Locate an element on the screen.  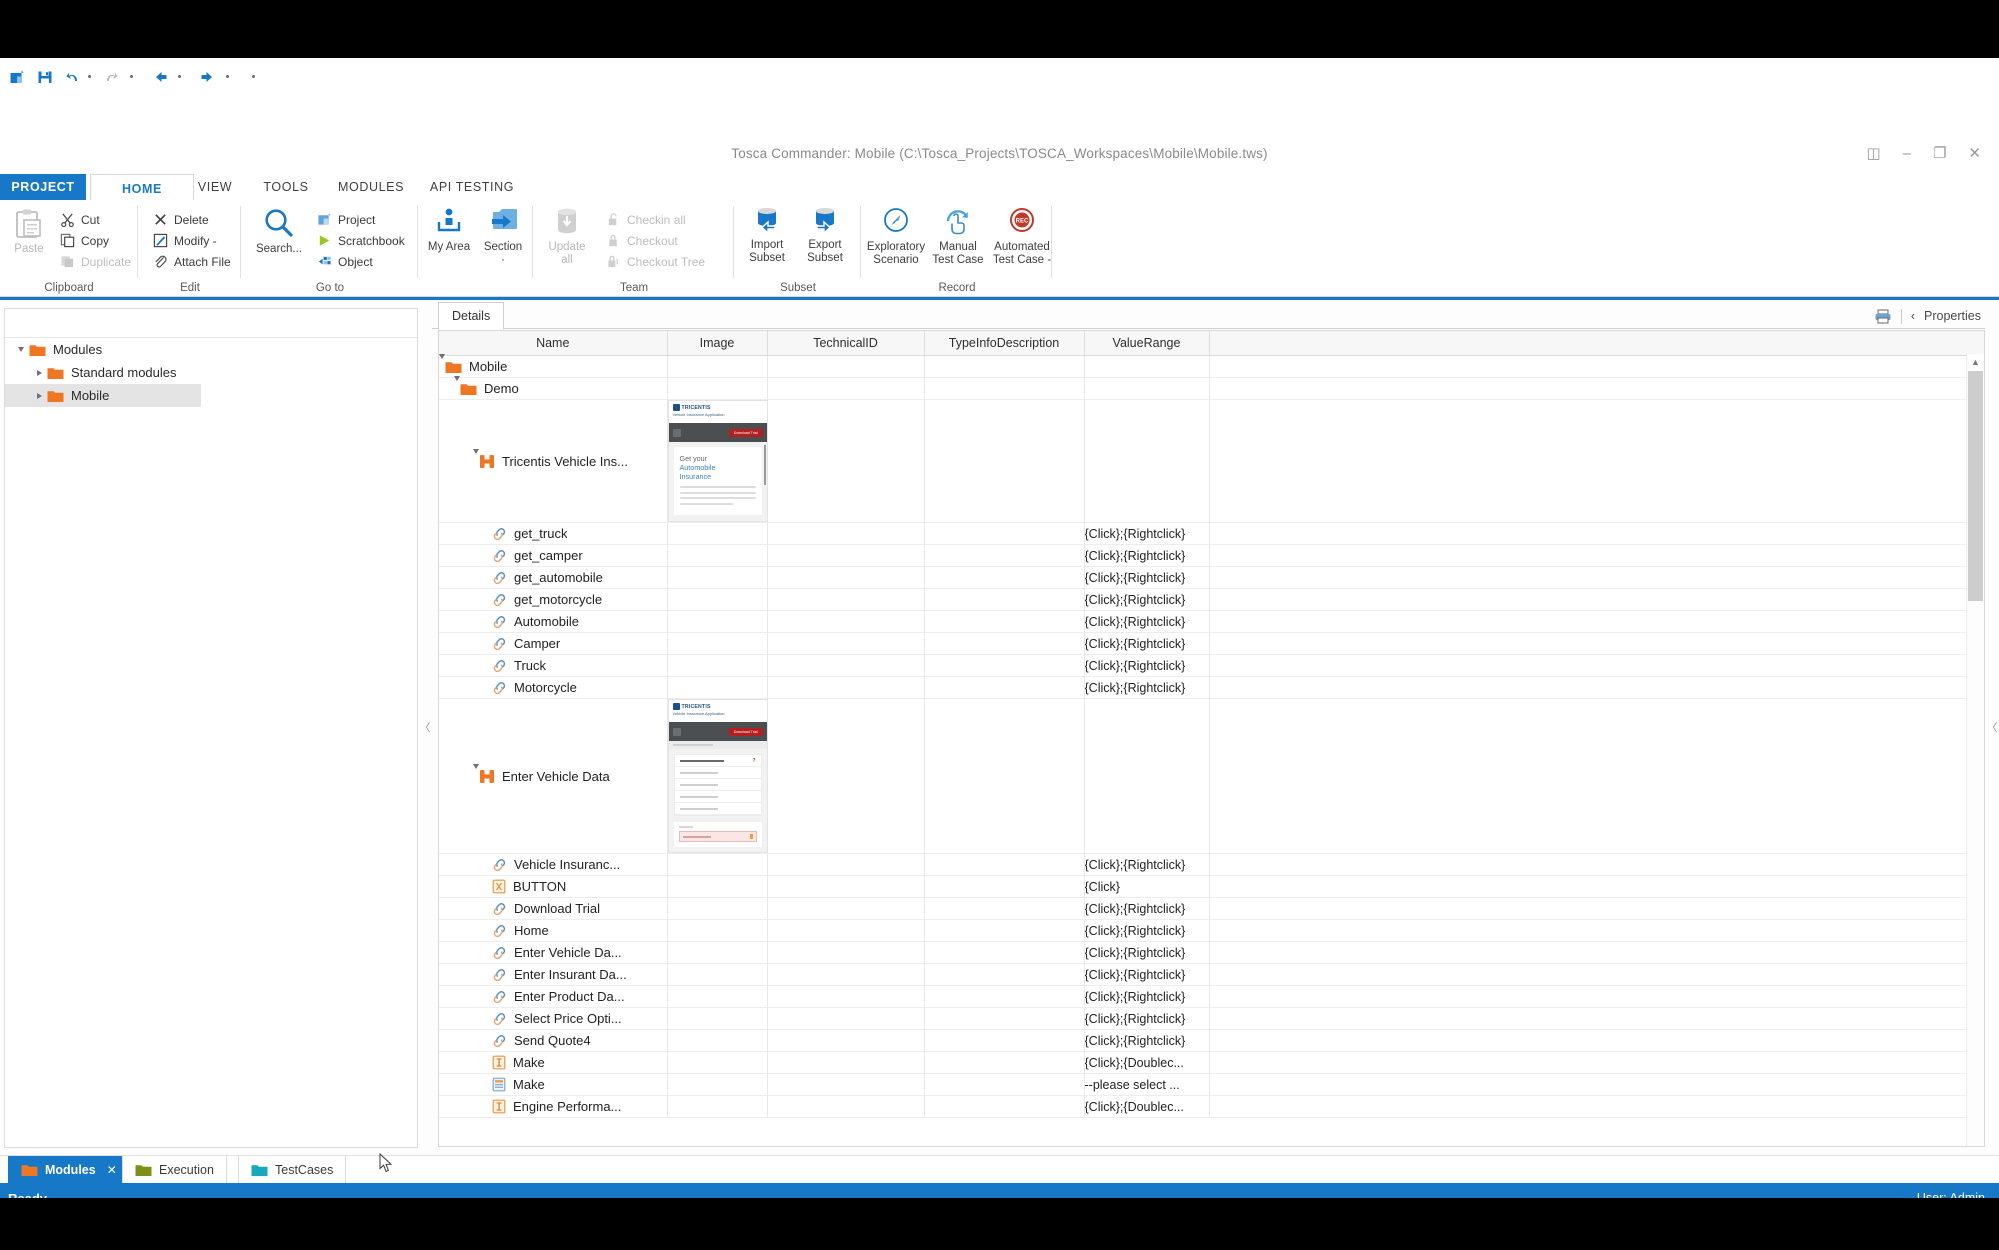
tree-node-mobile: Mobile is located at coordinates (103, 395).